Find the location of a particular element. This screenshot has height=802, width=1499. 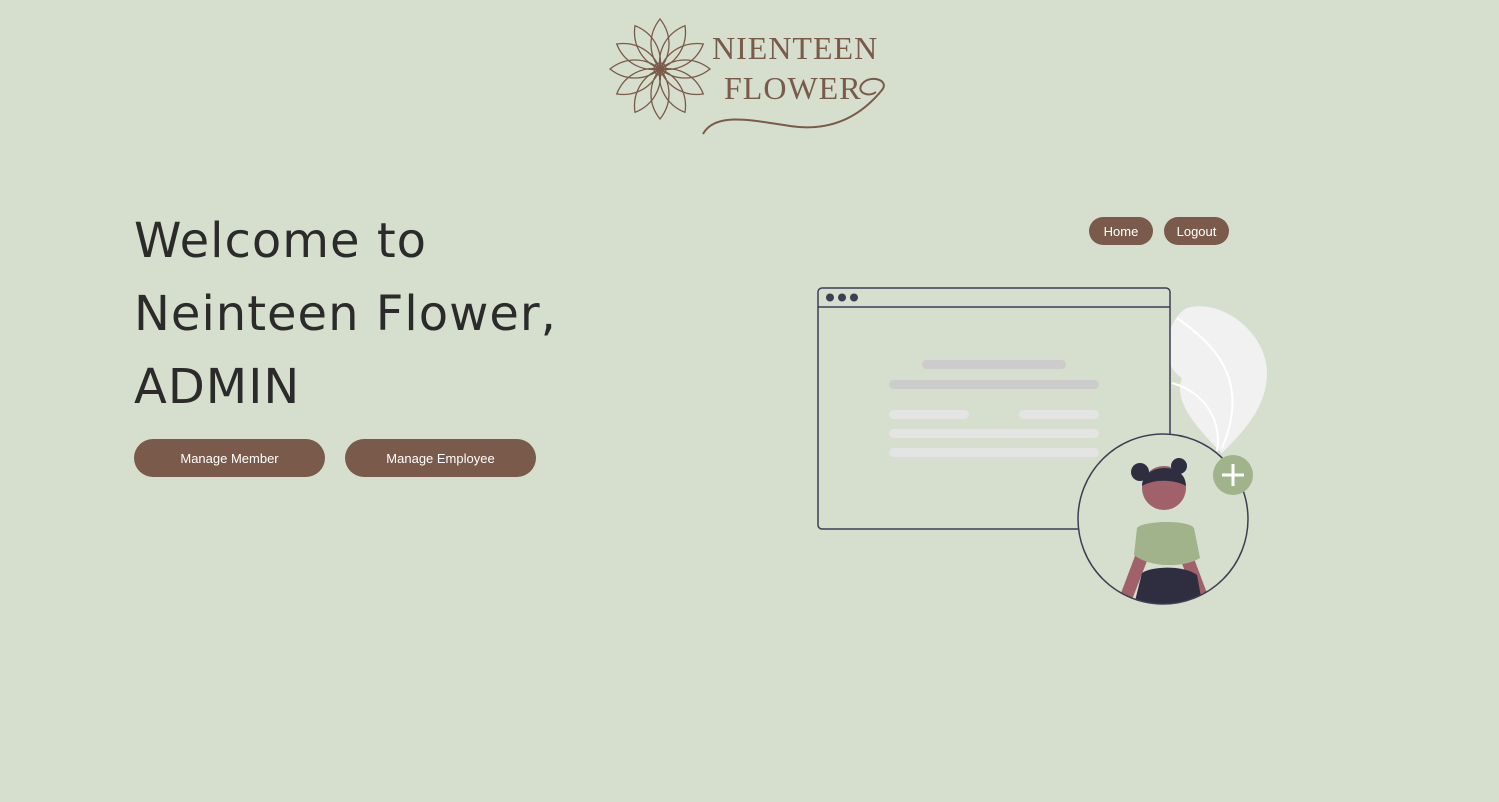

welcome-line-1: Welcome to is located at coordinates (281, 241).